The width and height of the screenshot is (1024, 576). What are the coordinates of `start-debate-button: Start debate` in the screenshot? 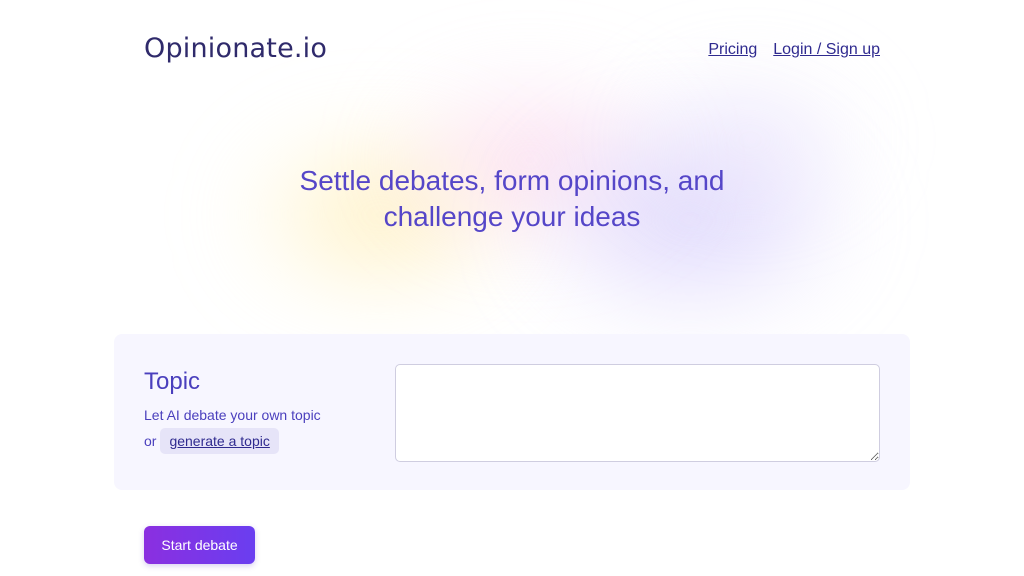 It's located at (199, 545).